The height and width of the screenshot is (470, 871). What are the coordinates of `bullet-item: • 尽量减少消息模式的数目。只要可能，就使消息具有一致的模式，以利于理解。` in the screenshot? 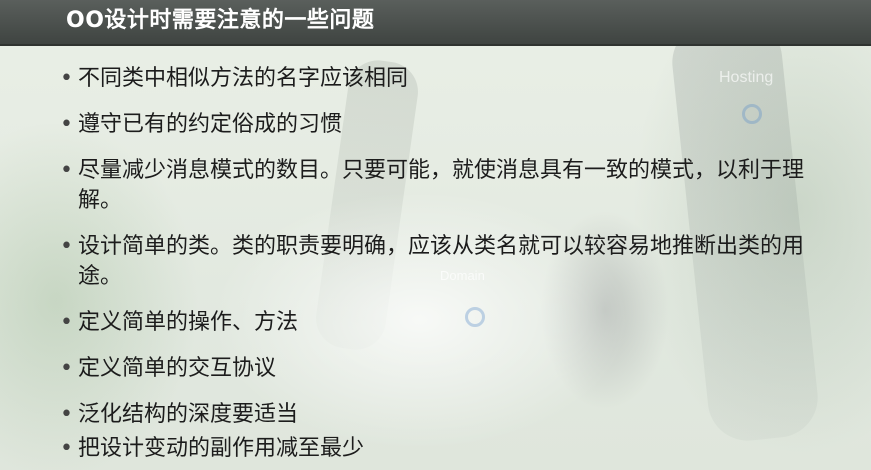 It's located at (448, 186).